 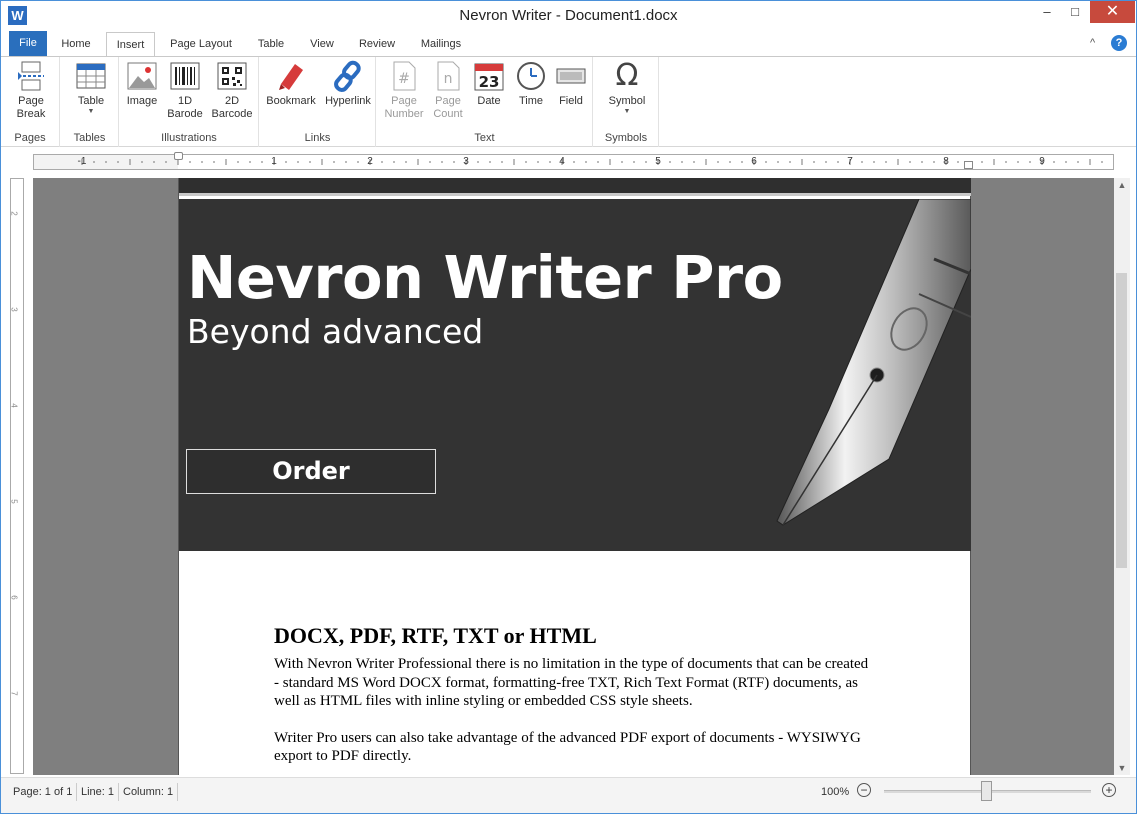 What do you see at coordinates (531, 101) in the screenshot?
I see `time-label: Time` at bounding box center [531, 101].